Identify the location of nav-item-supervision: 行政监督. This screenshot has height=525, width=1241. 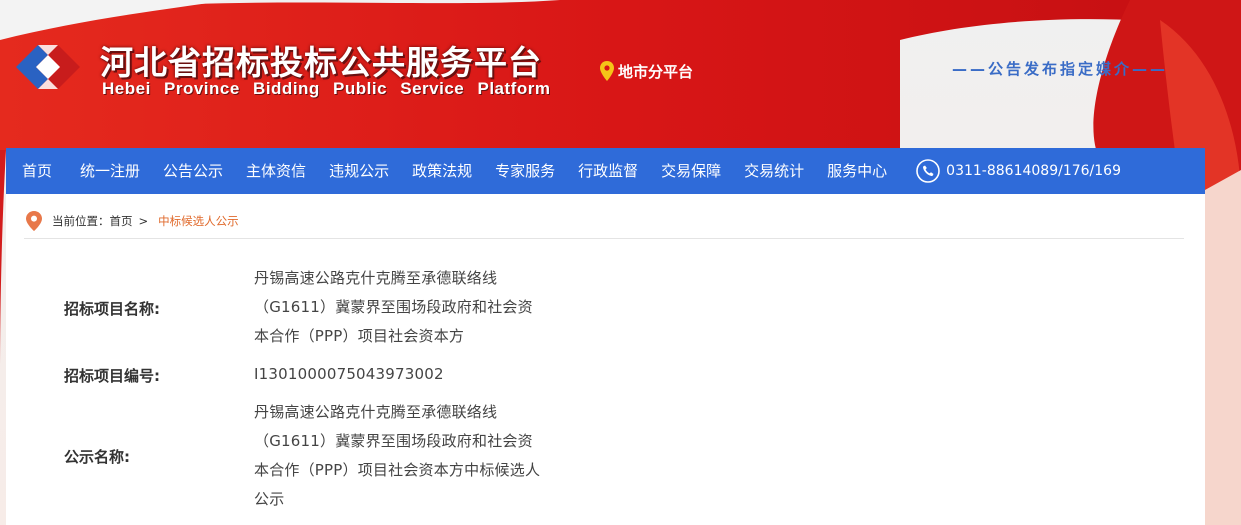
(607, 171).